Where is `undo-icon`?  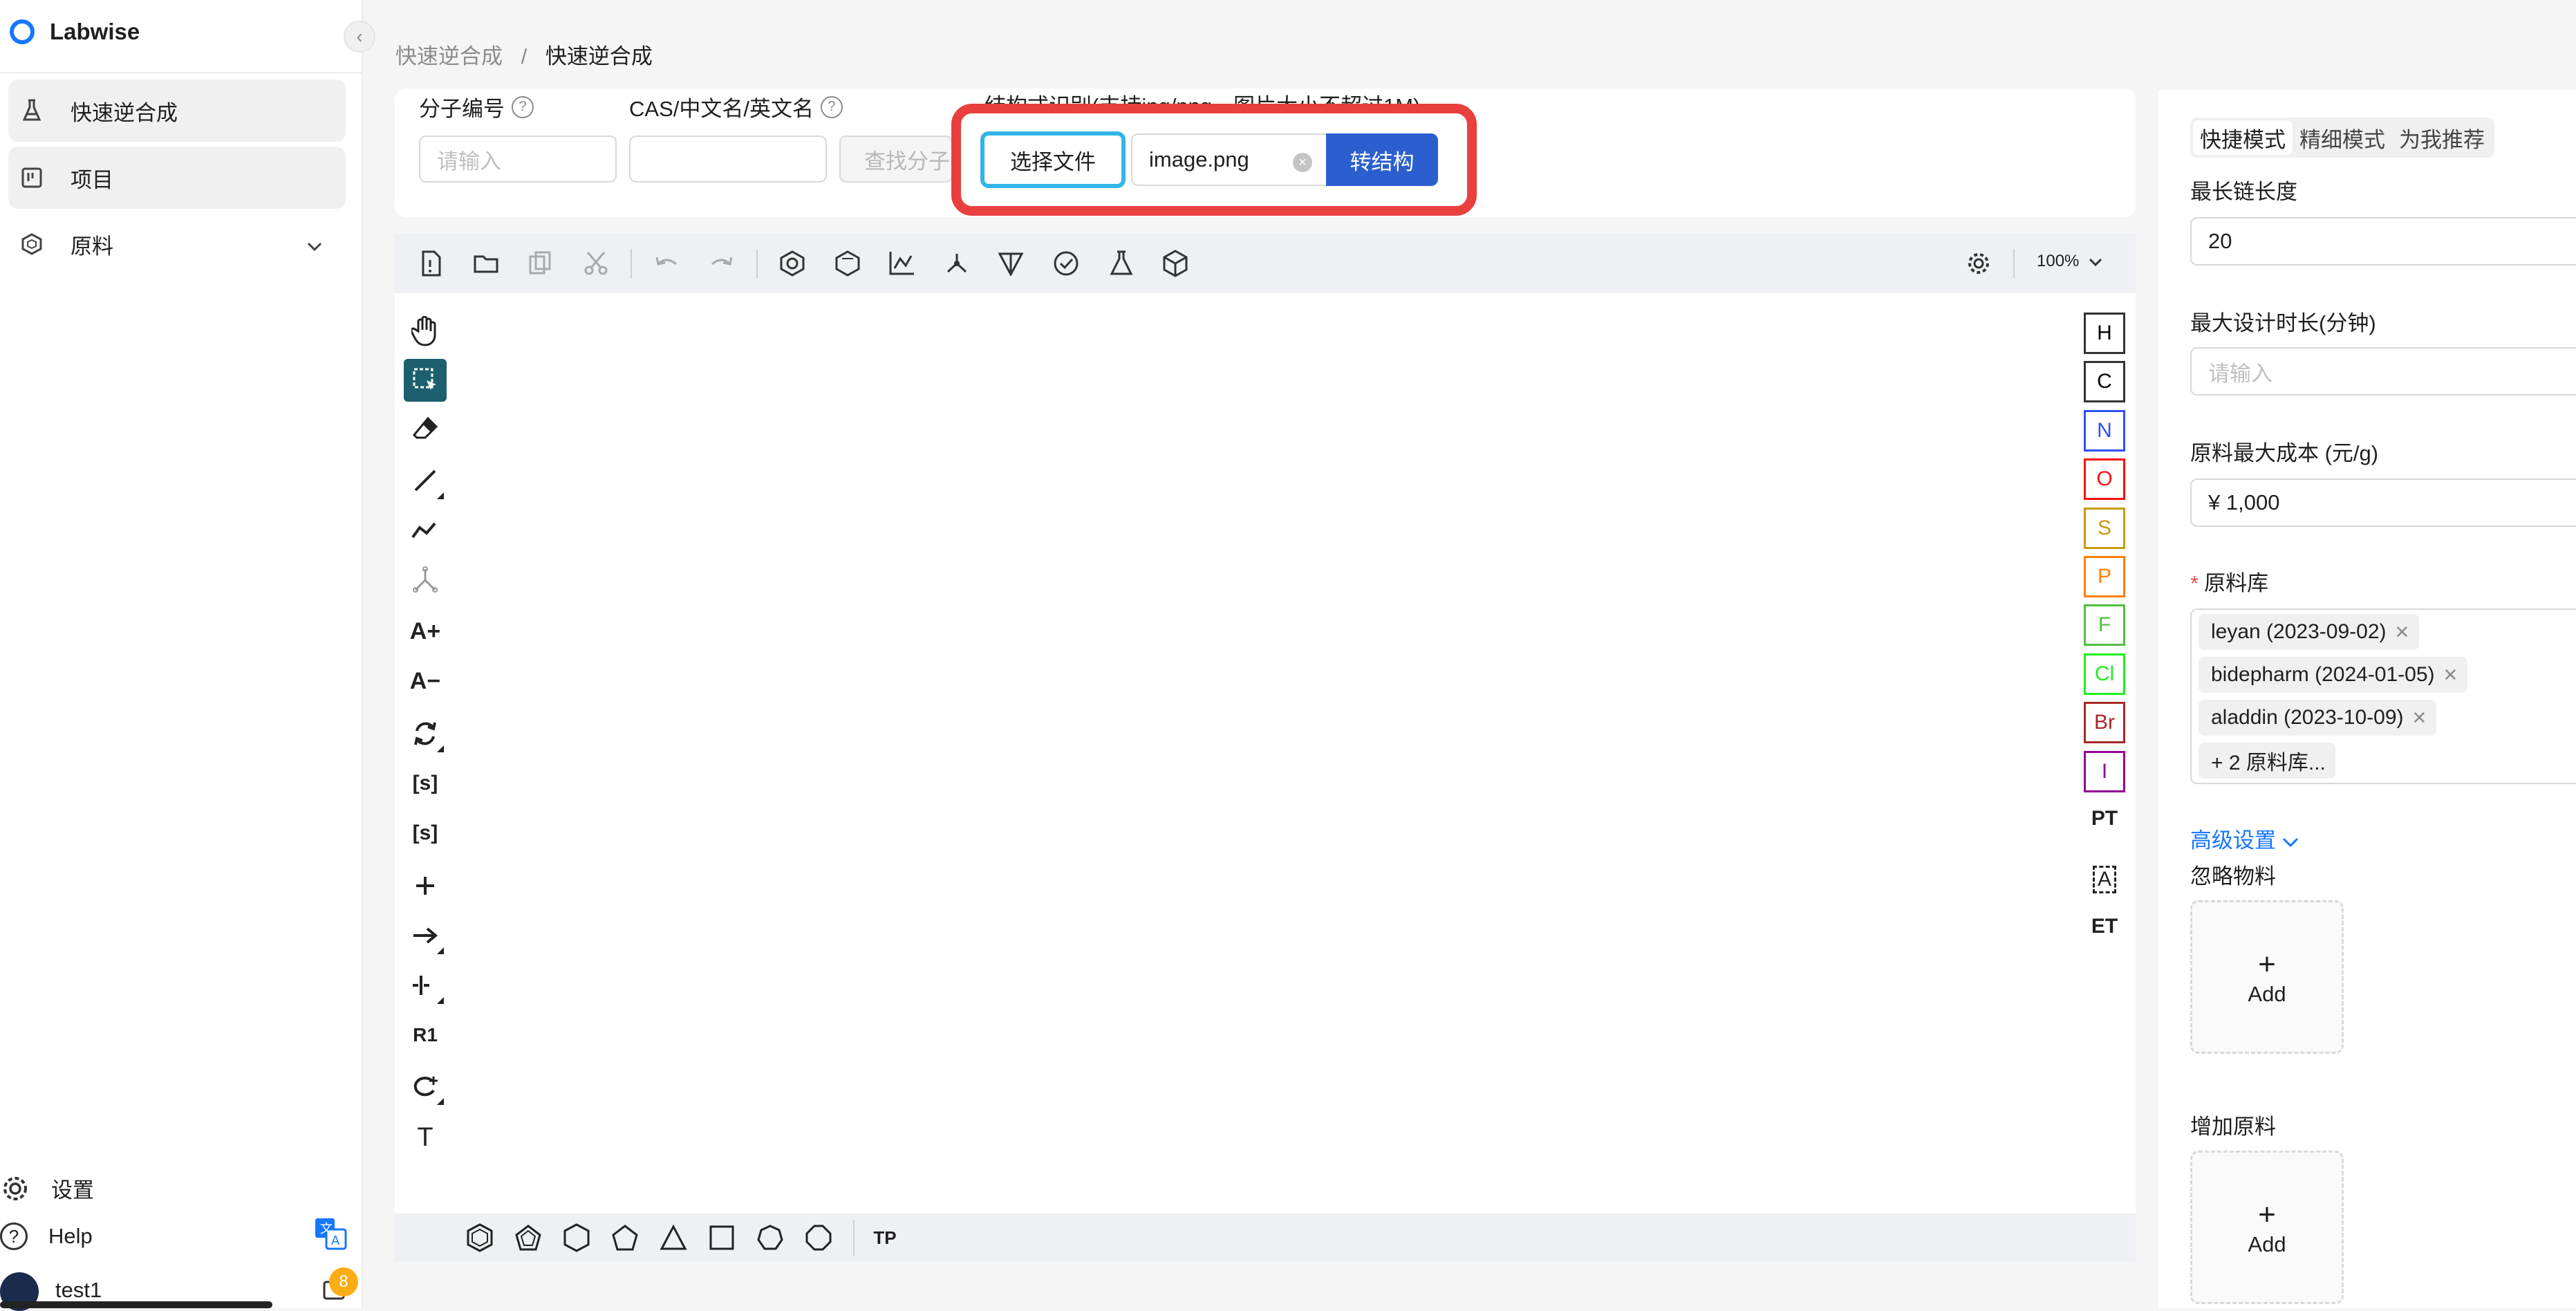 undo-icon is located at coordinates (666, 263).